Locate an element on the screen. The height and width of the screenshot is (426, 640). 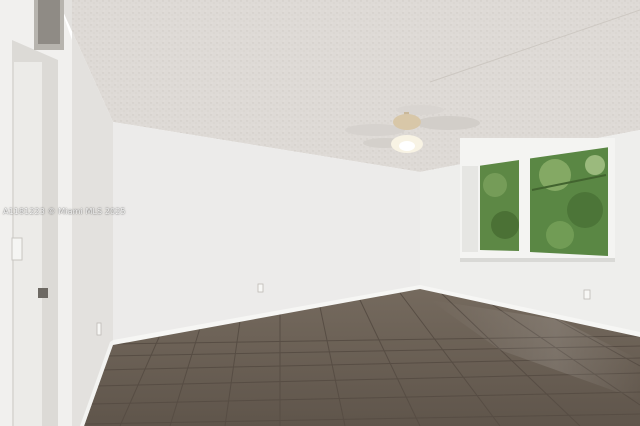
window-sill-shadow is located at coordinates (537, 260).